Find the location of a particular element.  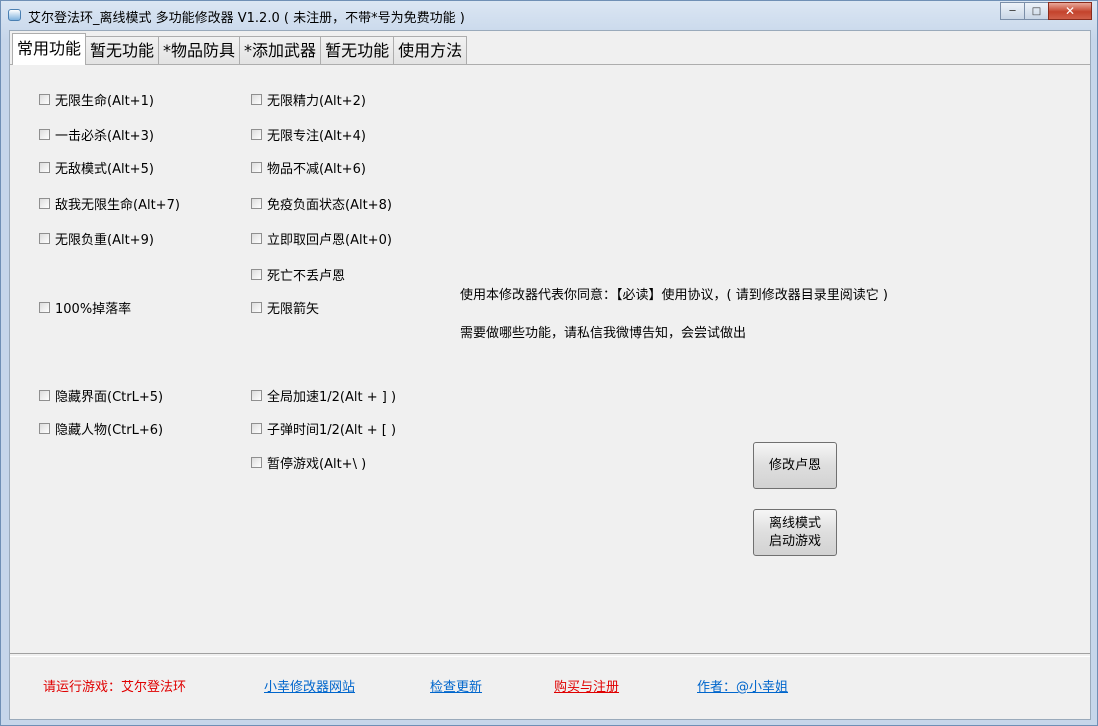

maximize-icon: □ is located at coordinates (1036, 11).